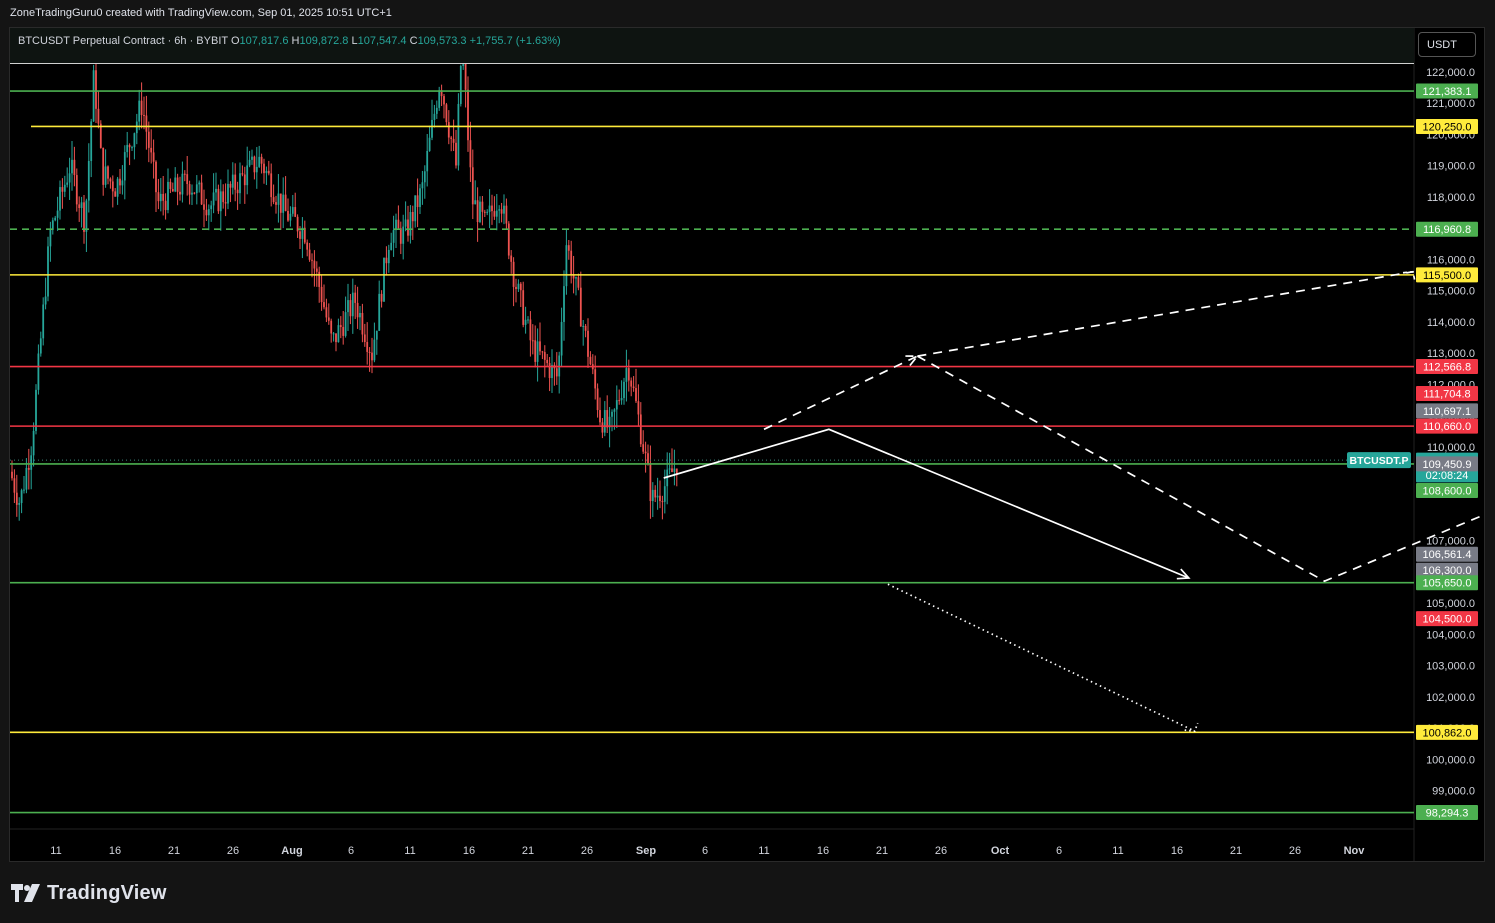  Describe the element at coordinates (1200, 469) in the screenshot. I see `projection-dashed-bc` at that location.